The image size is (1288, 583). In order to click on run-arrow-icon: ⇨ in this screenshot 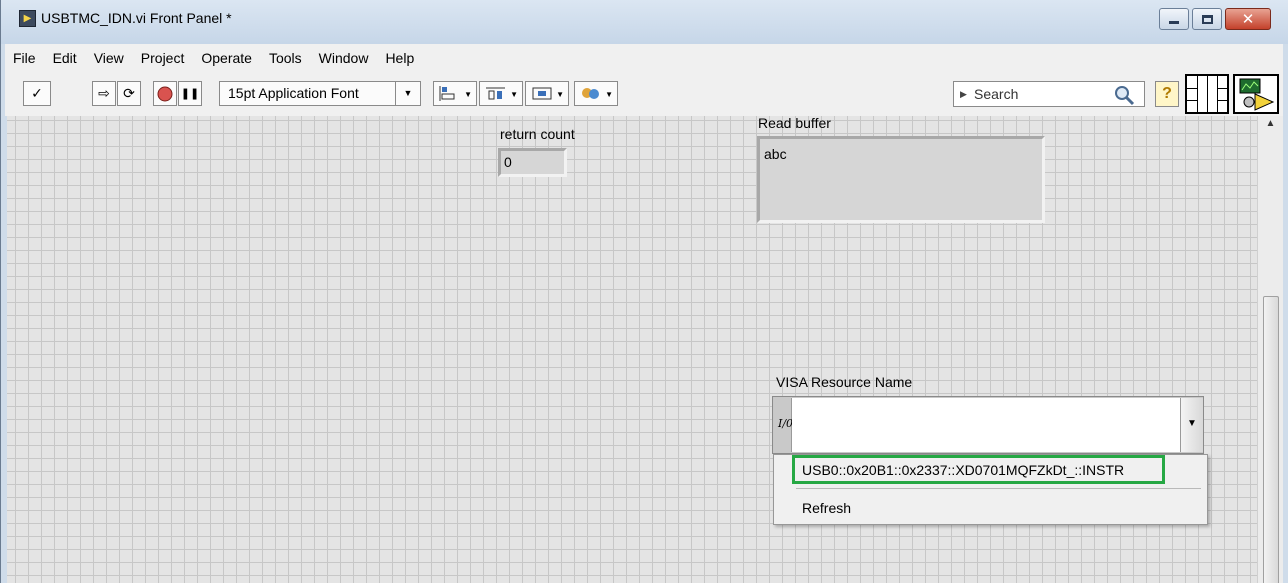, I will do `click(104, 93)`.